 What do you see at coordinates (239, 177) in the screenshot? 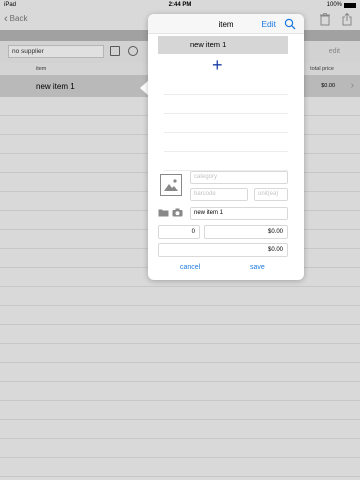
I see `category-field: category` at bounding box center [239, 177].